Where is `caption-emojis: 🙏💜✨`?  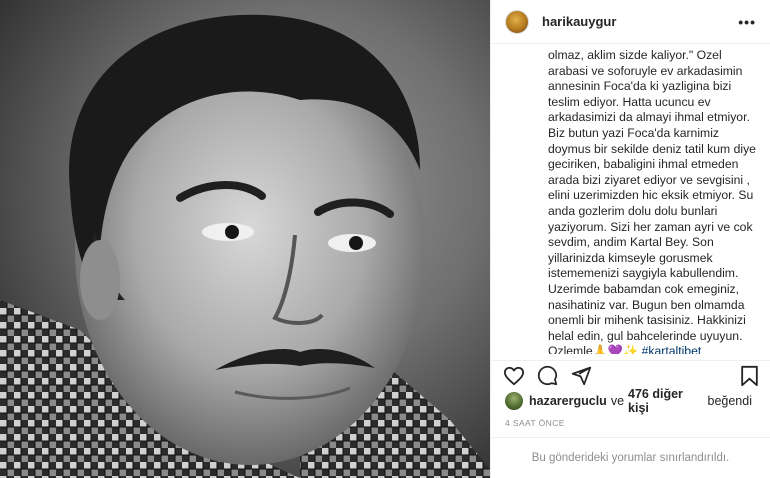
caption-emojis: 🙏💜✨ is located at coordinates (615, 349).